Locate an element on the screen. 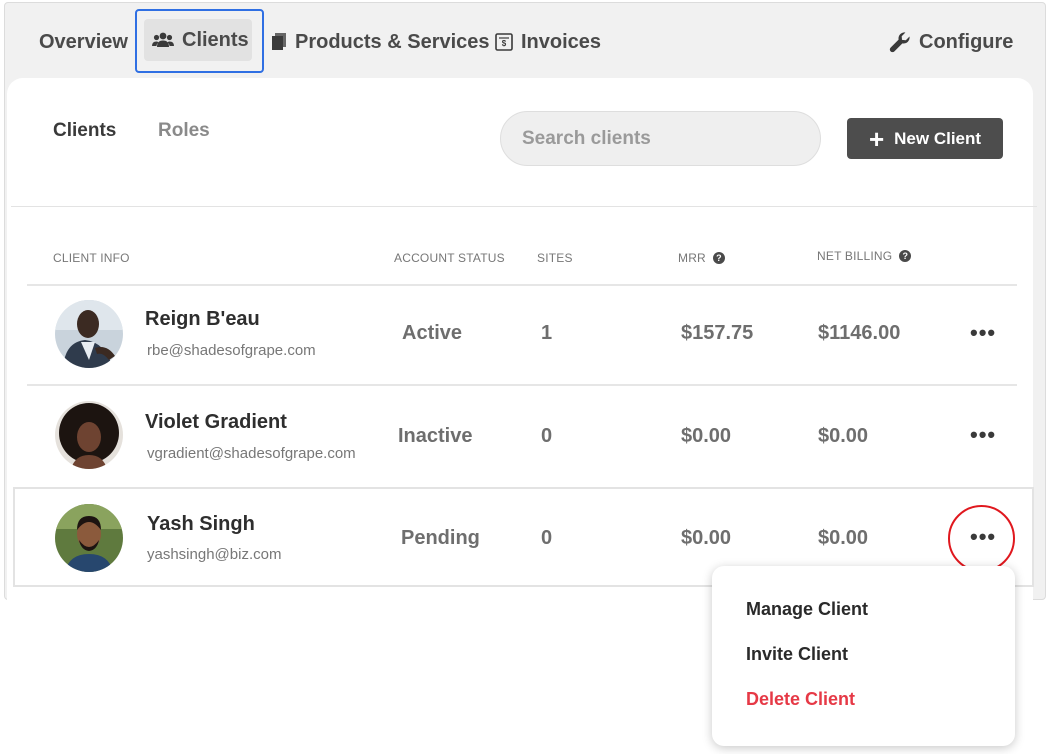 Image resolution: width=1050 pixels, height=754 pixels. column-header-net-billing: NET BILLING ? is located at coordinates (864, 256).